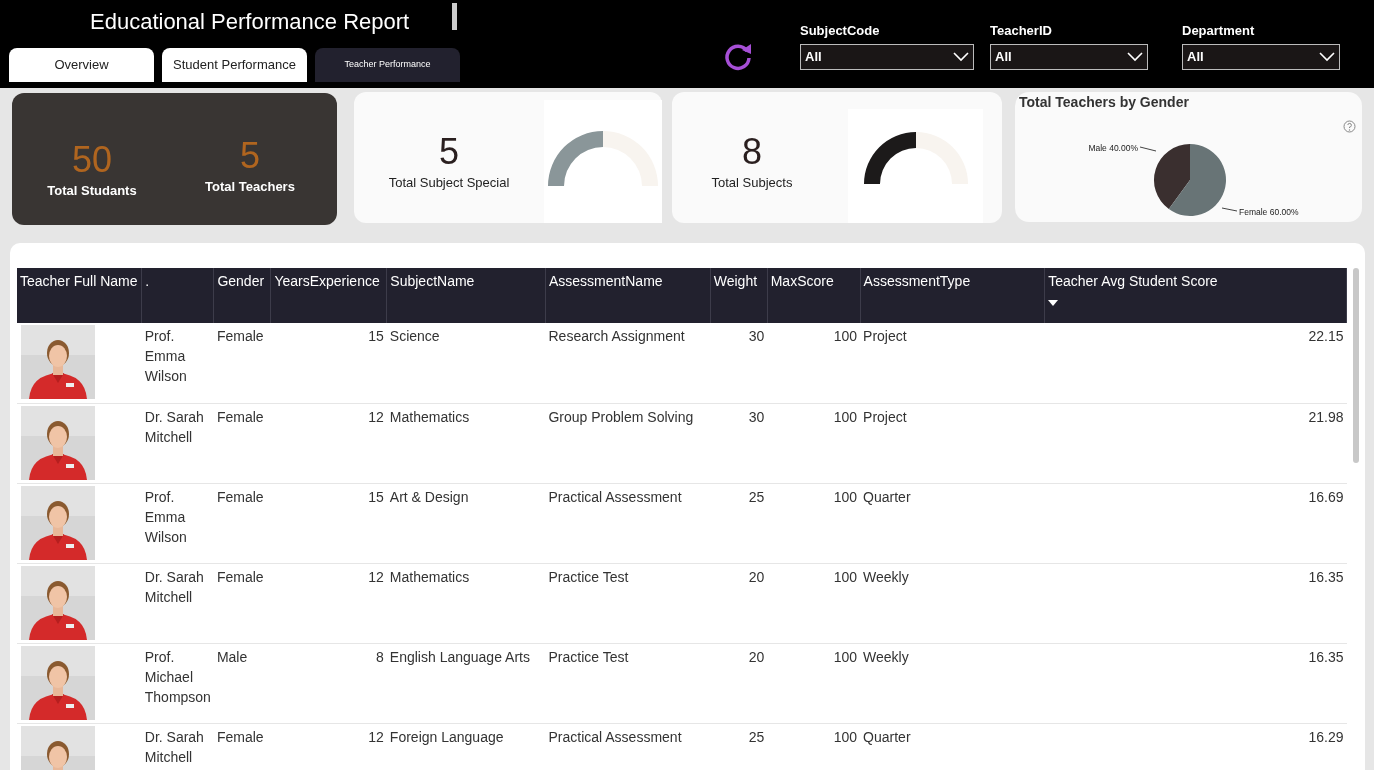 Image resolution: width=1374 pixels, height=770 pixels. What do you see at coordinates (250, 187) in the screenshot?
I see `kpi-label: Total Teachers` at bounding box center [250, 187].